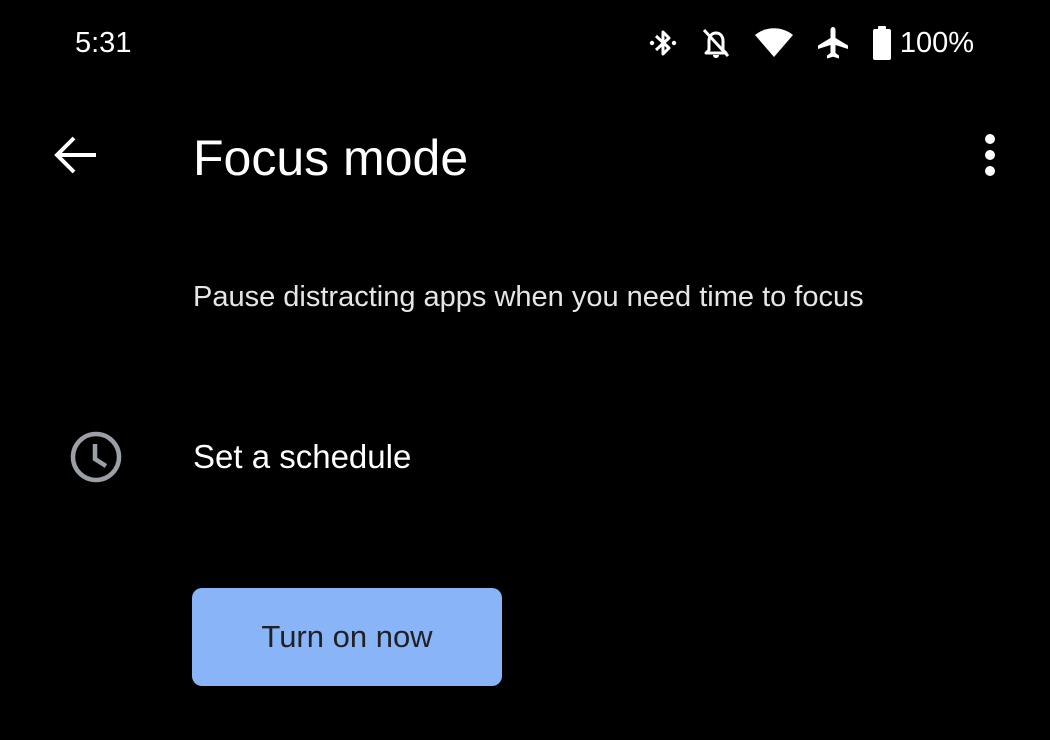 This screenshot has height=740, width=1050. Describe the element at coordinates (936, 43) in the screenshot. I see `battery-percent: 100%` at that location.